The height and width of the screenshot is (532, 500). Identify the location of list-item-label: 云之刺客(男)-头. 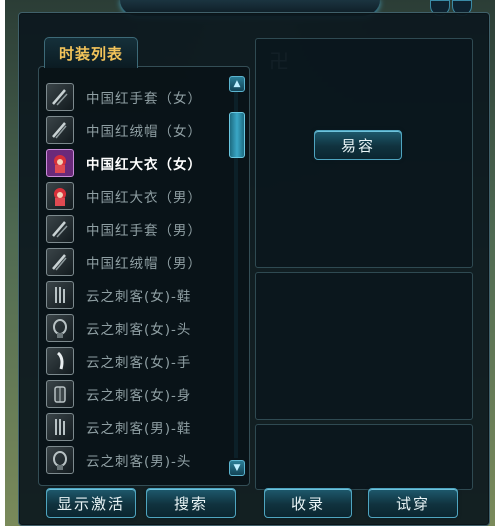
(139, 461).